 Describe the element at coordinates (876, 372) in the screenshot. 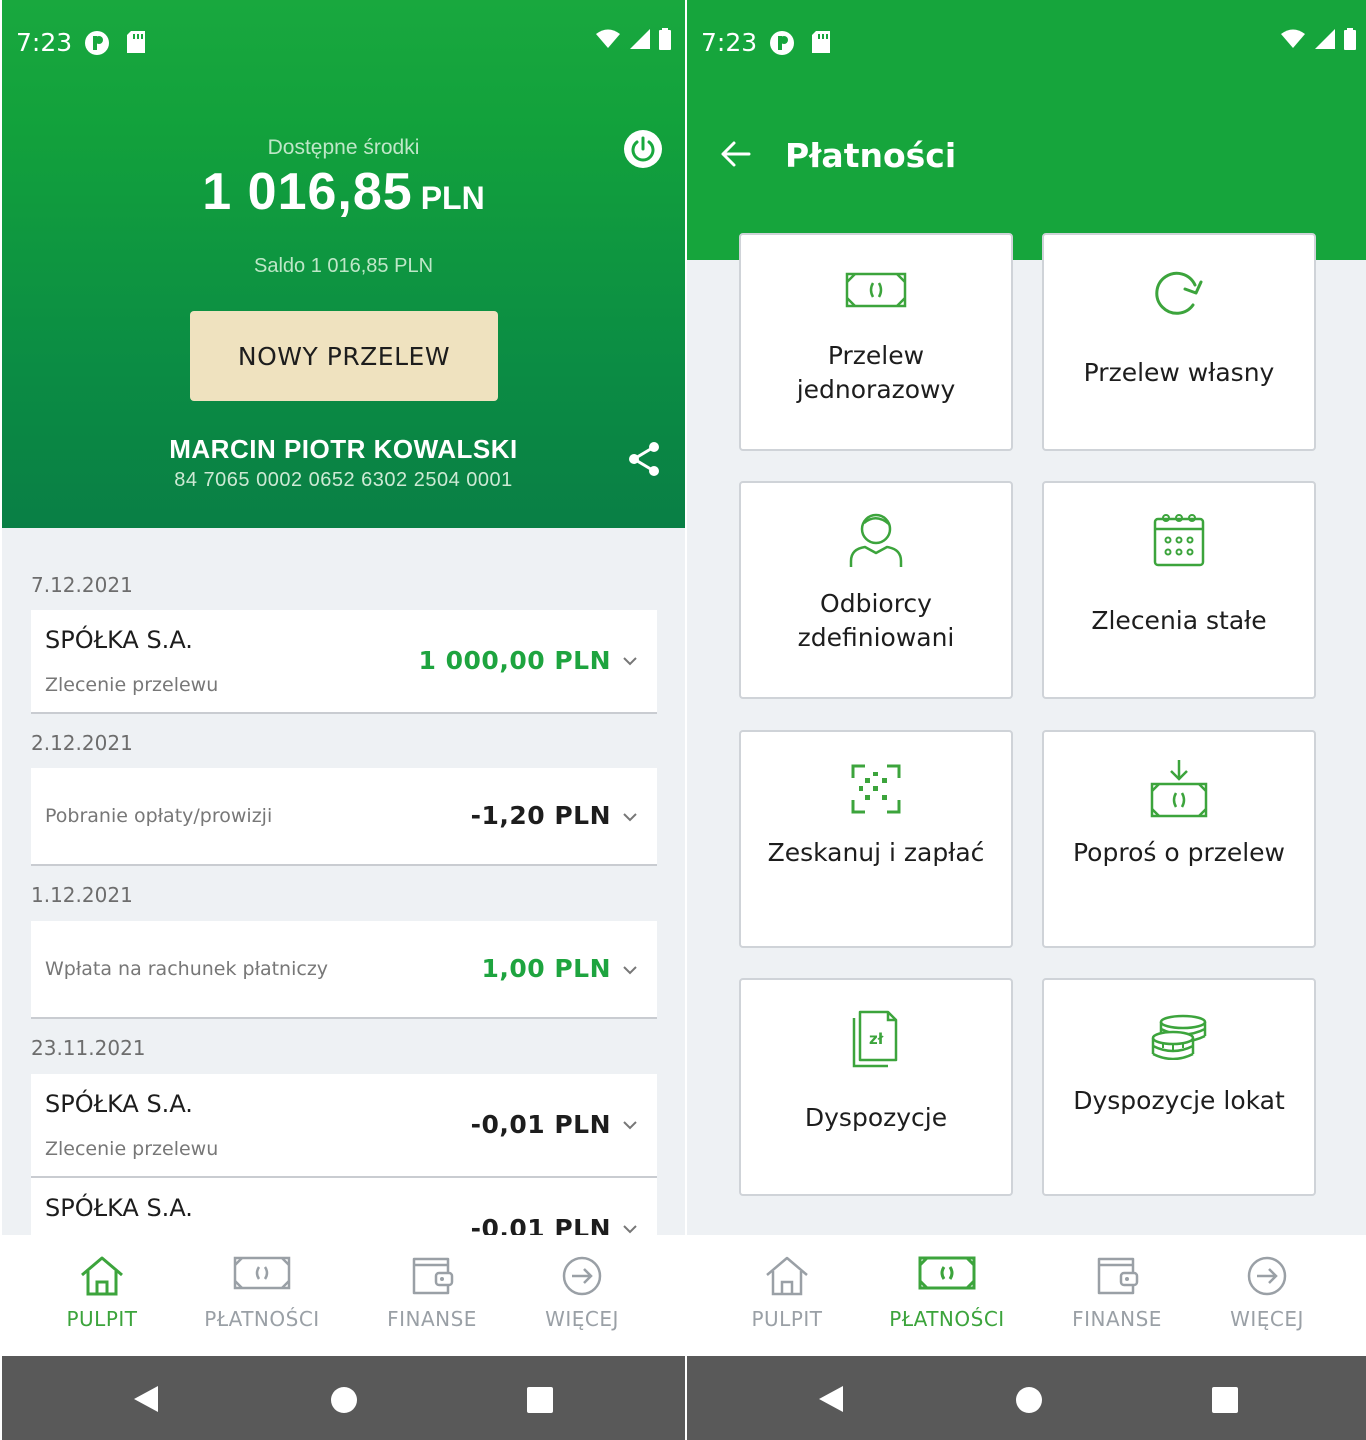

I see `tile-label: Przelew jednorazowy` at that location.